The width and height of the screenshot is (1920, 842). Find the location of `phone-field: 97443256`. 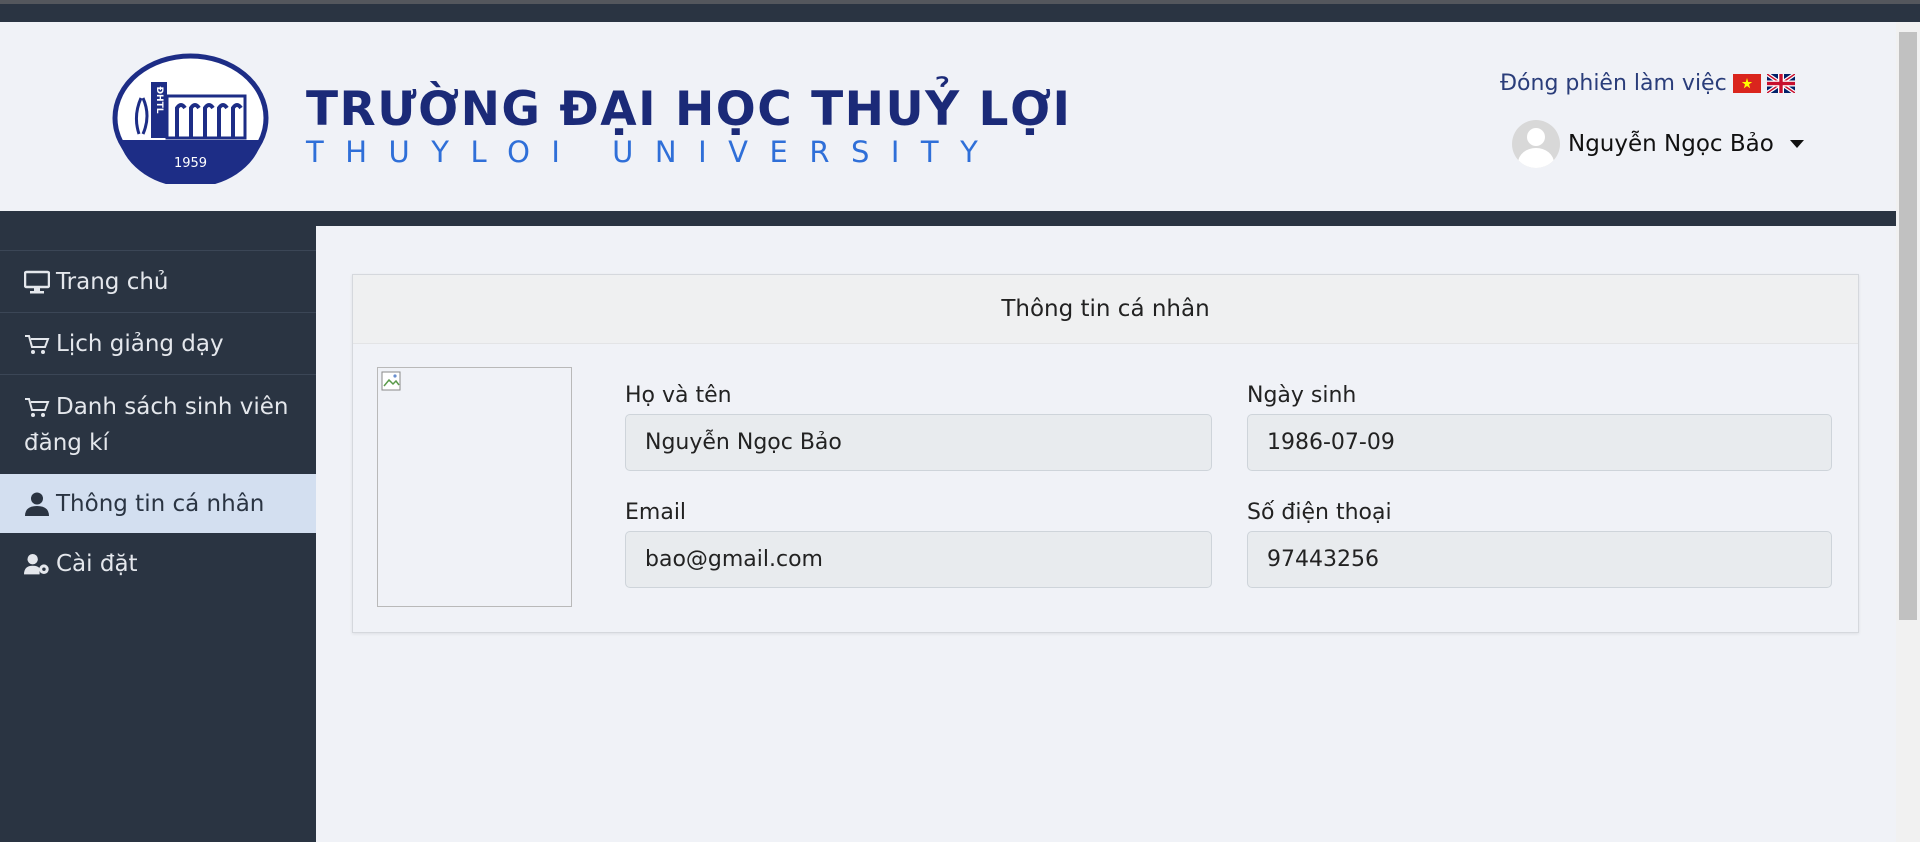

phone-field: 97443256 is located at coordinates (1539, 559).